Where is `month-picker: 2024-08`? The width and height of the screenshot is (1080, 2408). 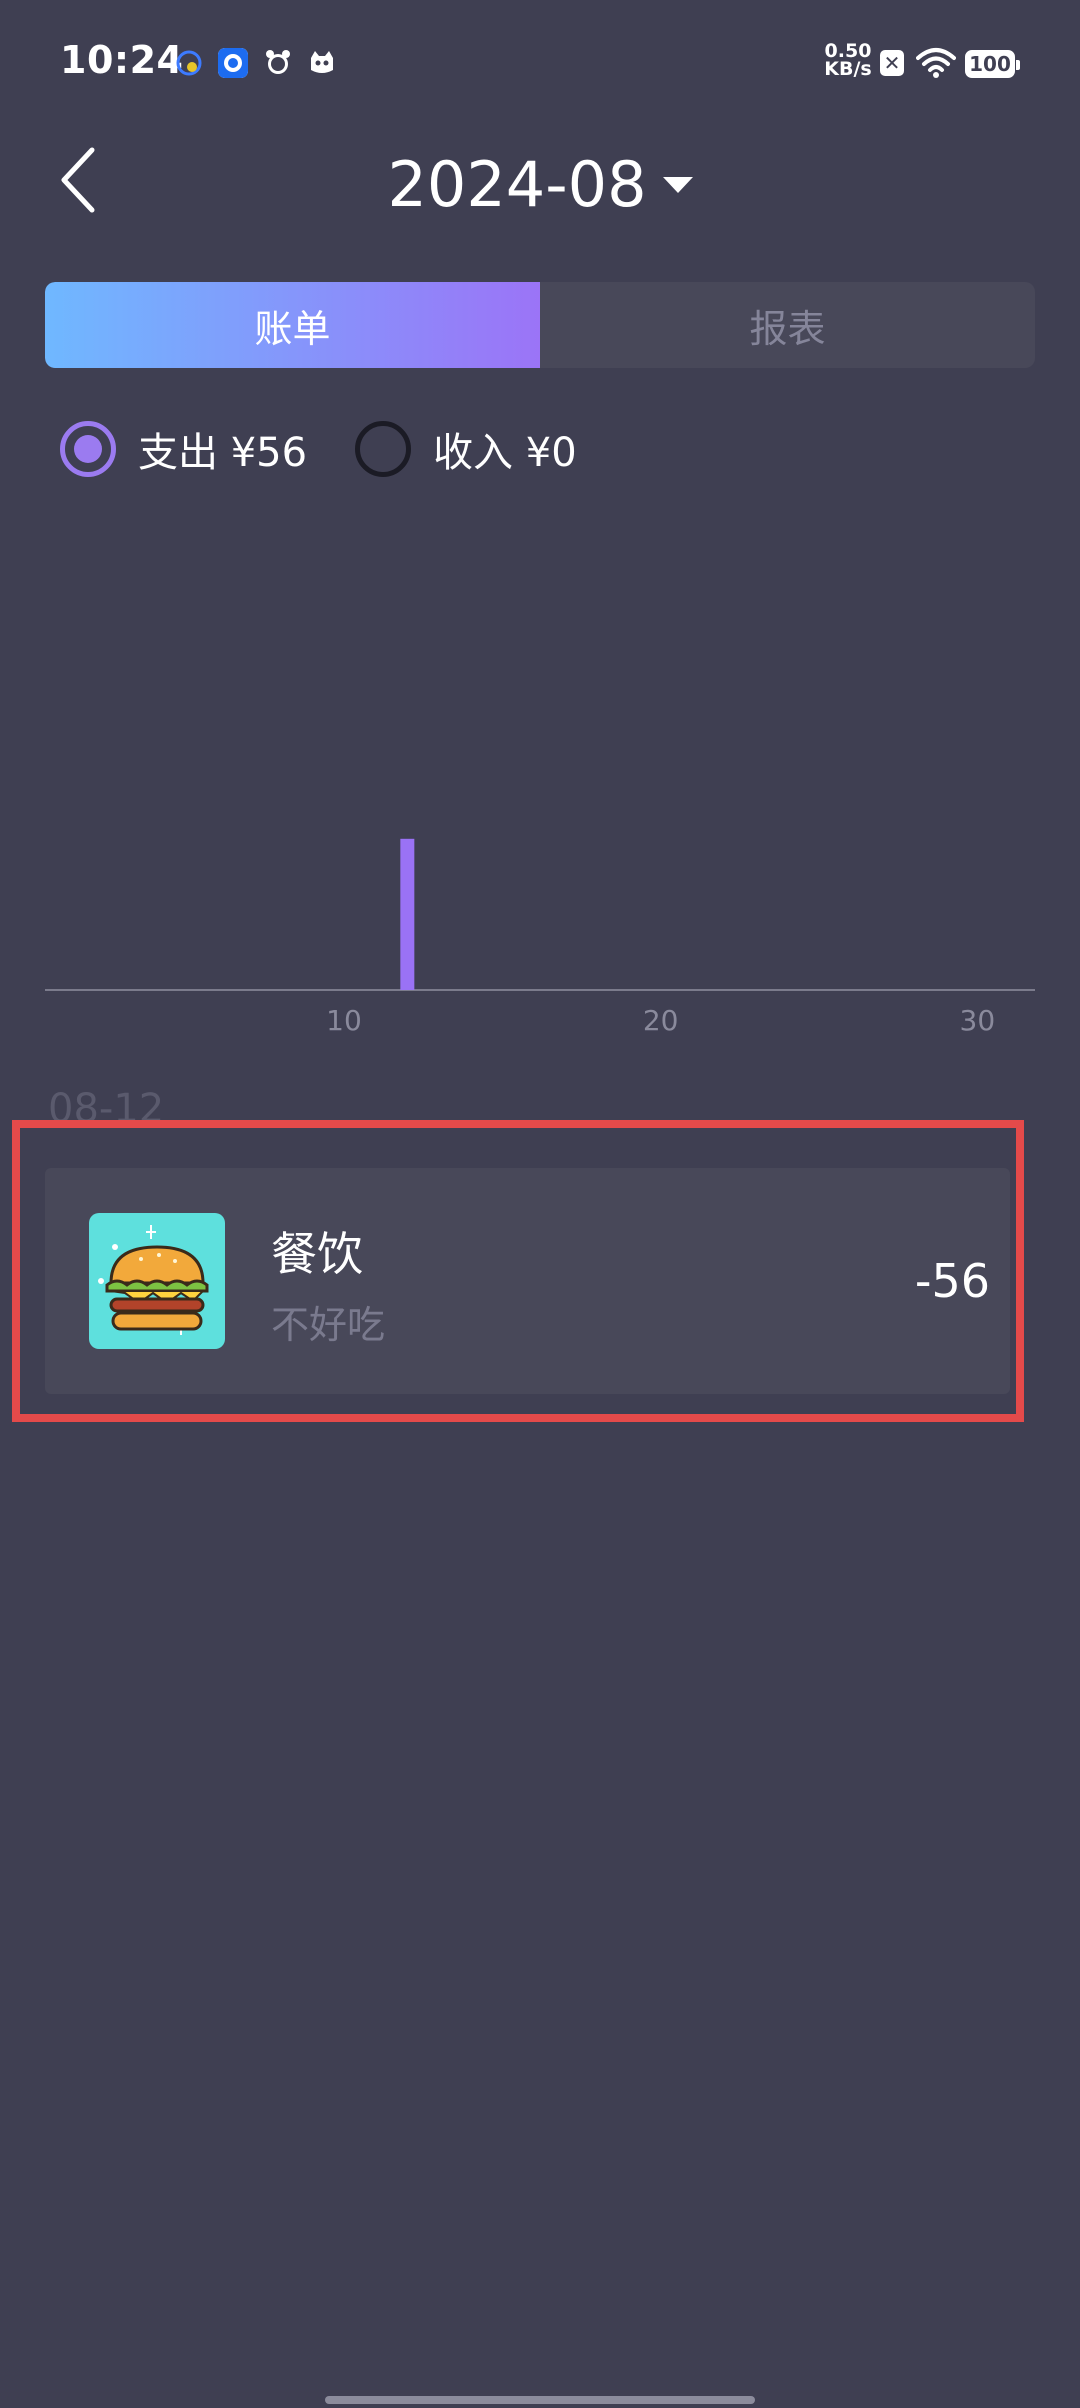
month-picker: 2024-08 is located at coordinates (540, 184).